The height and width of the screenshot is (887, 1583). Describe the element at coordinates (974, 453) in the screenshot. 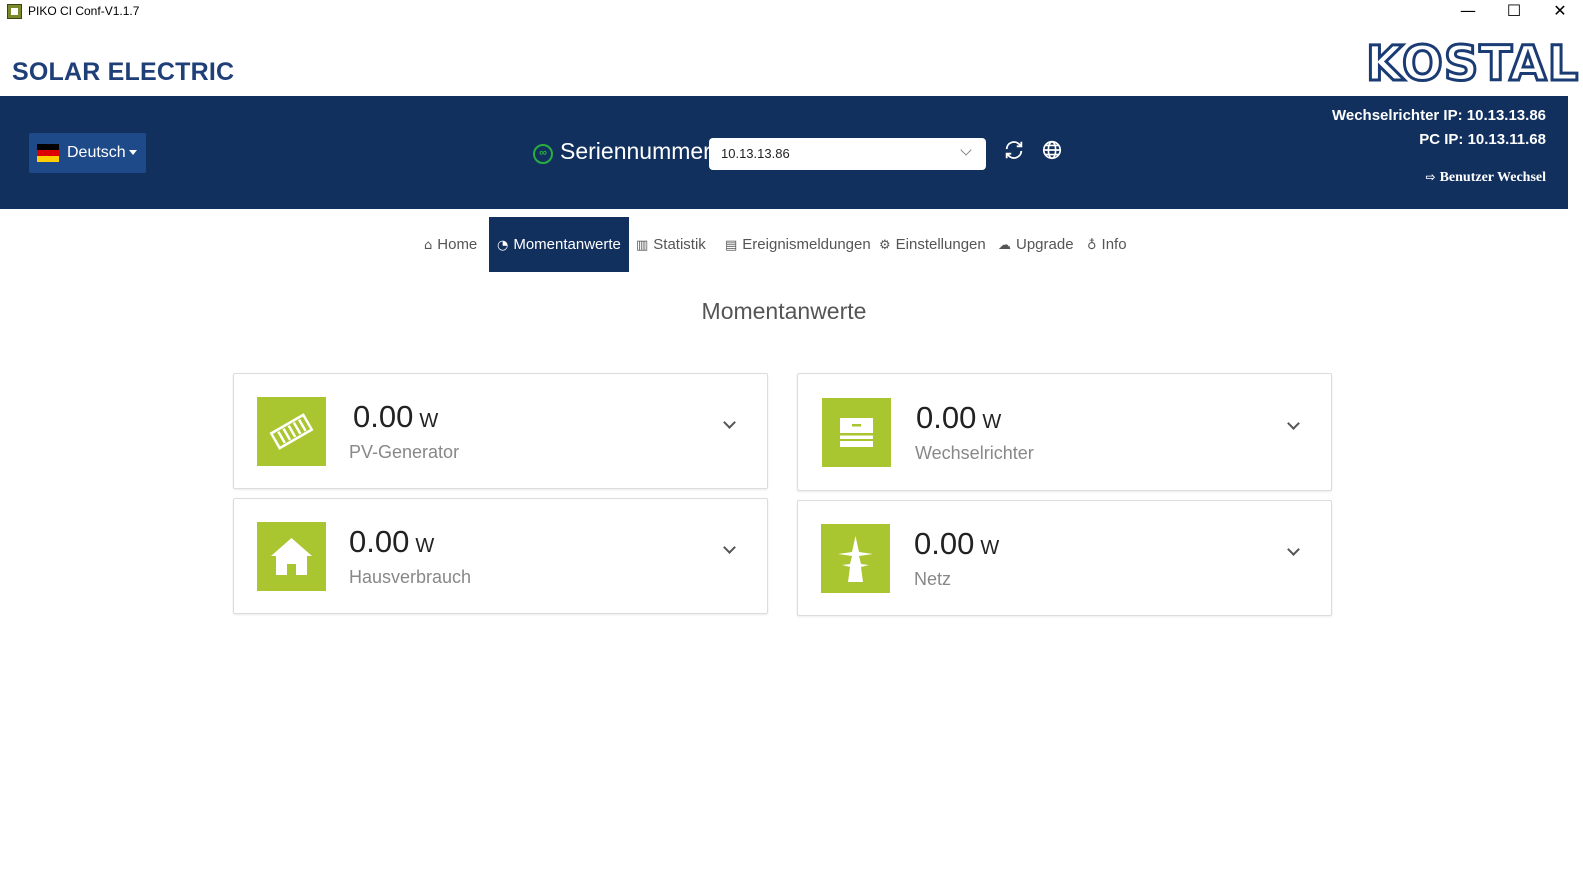

I see `wechselrichter-label: Wechselrichter` at that location.